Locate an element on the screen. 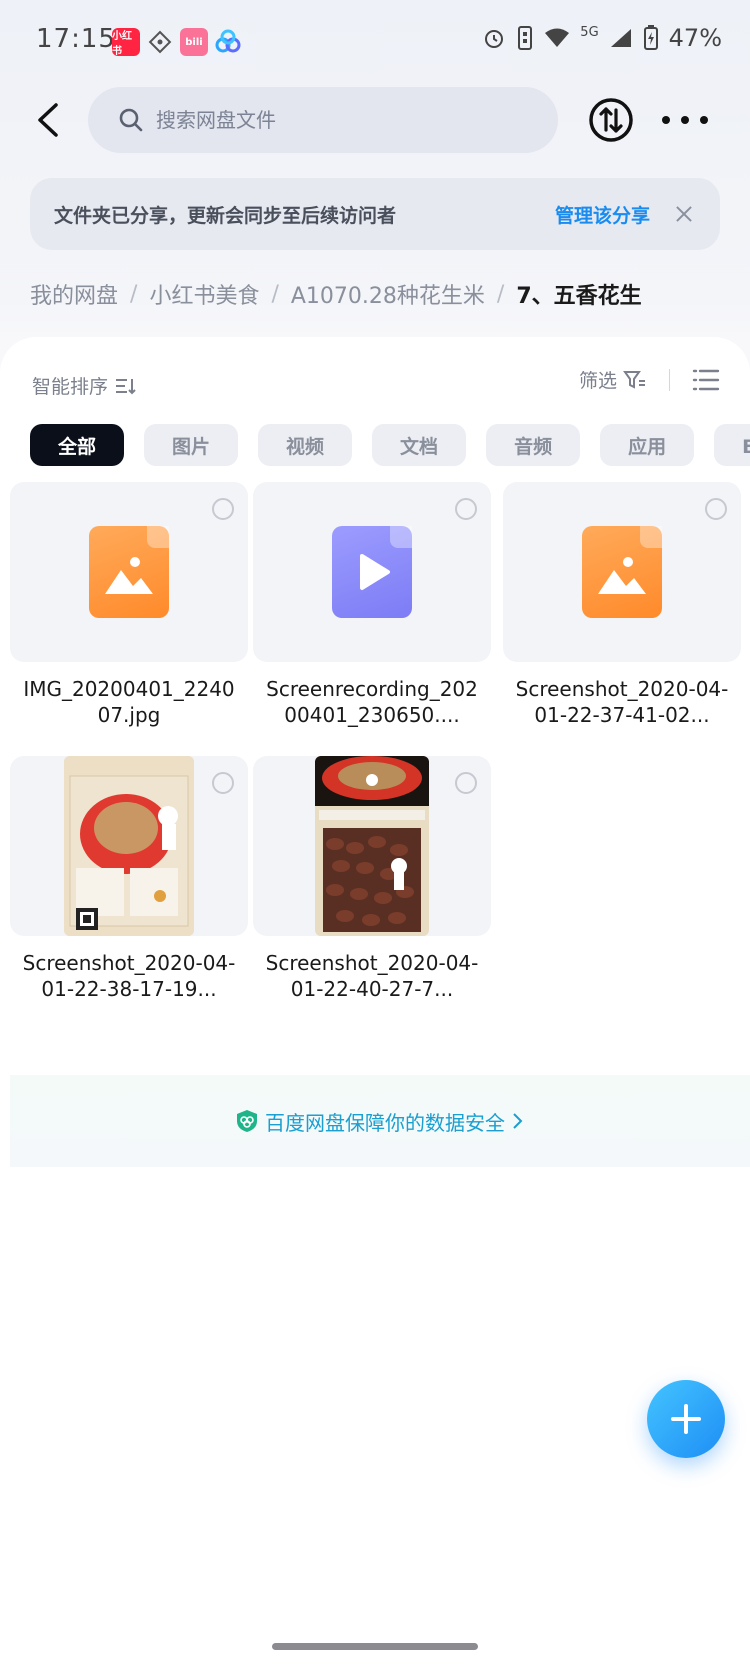  back-button is located at coordinates (48, 120).